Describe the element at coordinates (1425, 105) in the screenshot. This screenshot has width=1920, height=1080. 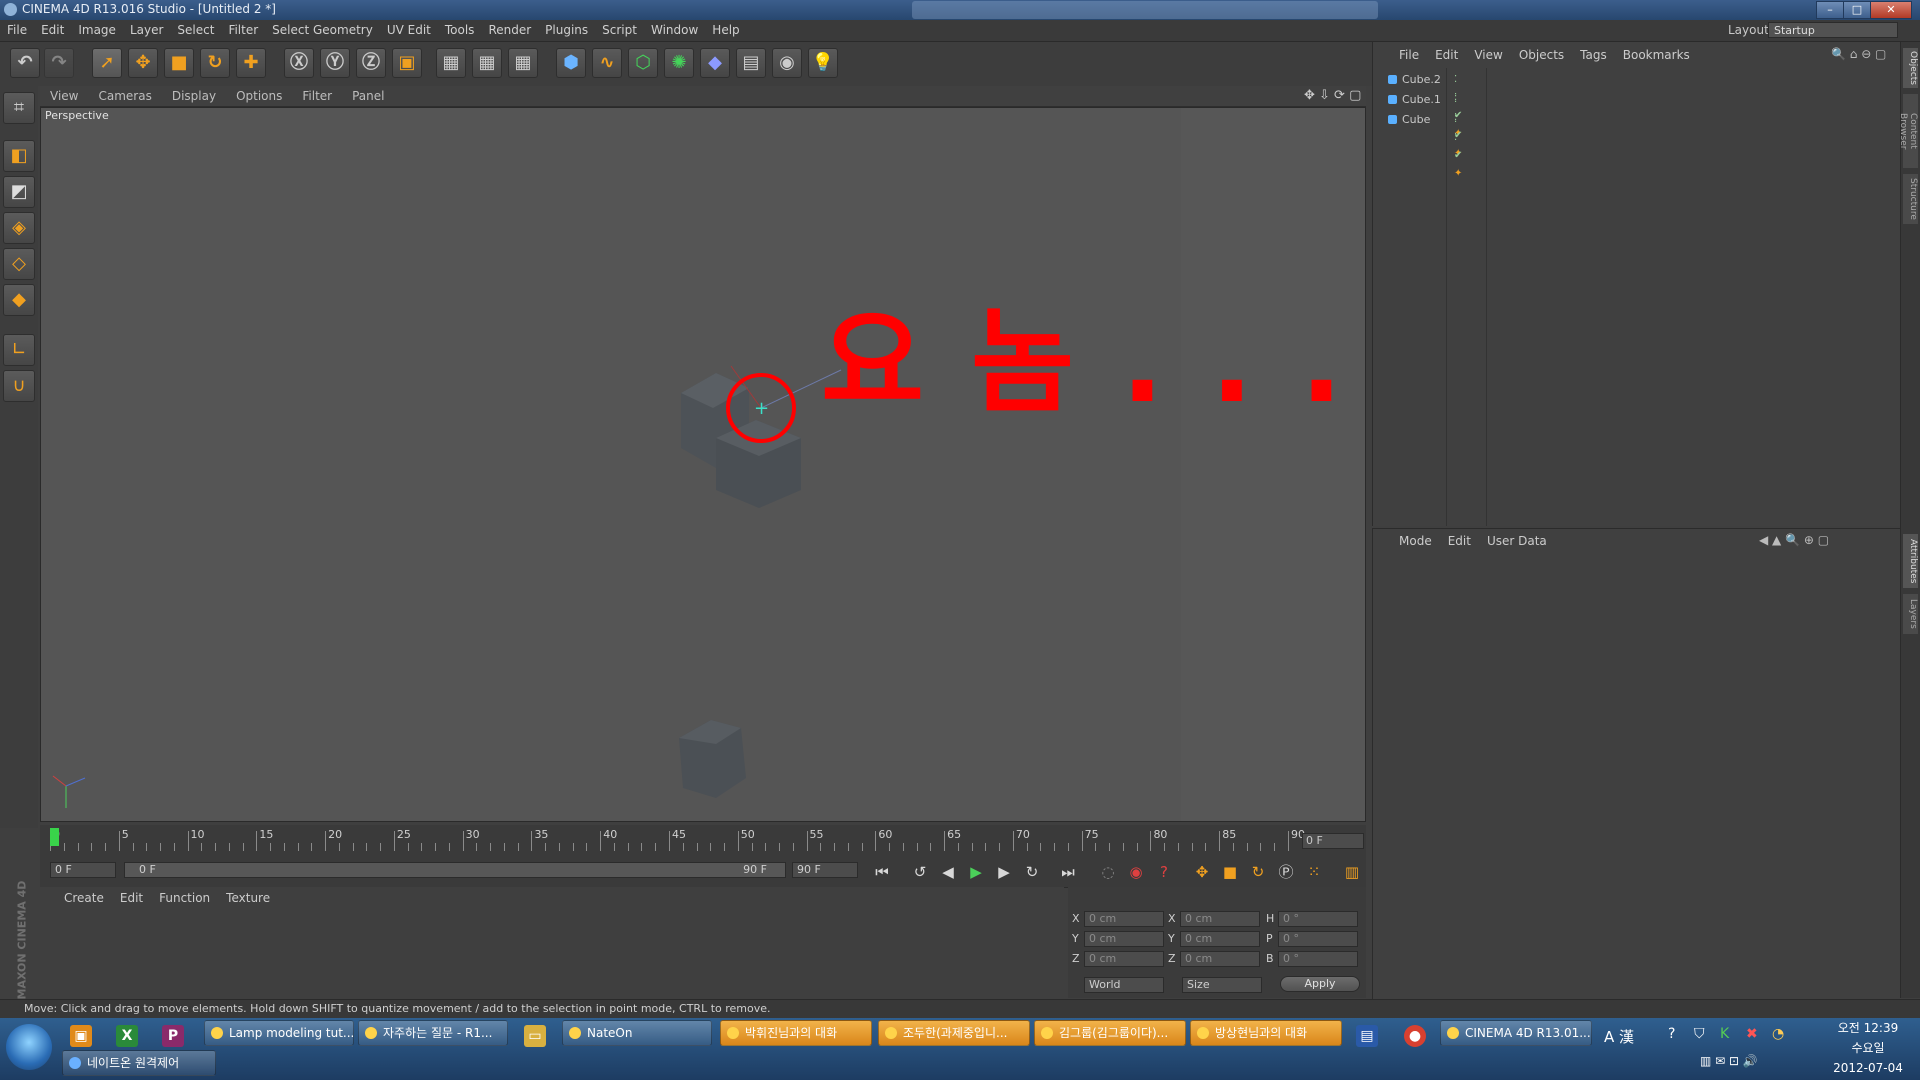
I see `object-row-cube-2: Cube.2 ⁚ ⁚✔ ✦` at that location.